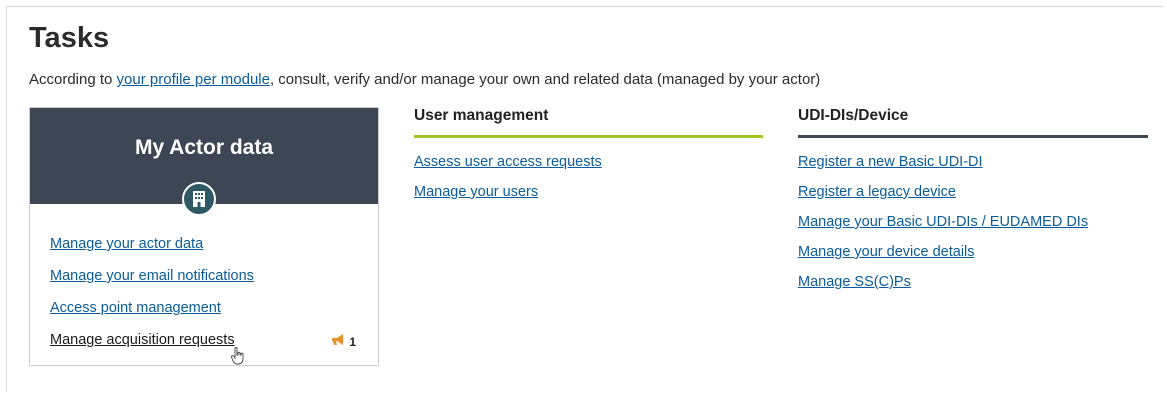 This screenshot has height=394, width=1167. What do you see at coordinates (973, 282) in the screenshot?
I see `manage-sscps-link: Manage SS(C)Ps` at bounding box center [973, 282].